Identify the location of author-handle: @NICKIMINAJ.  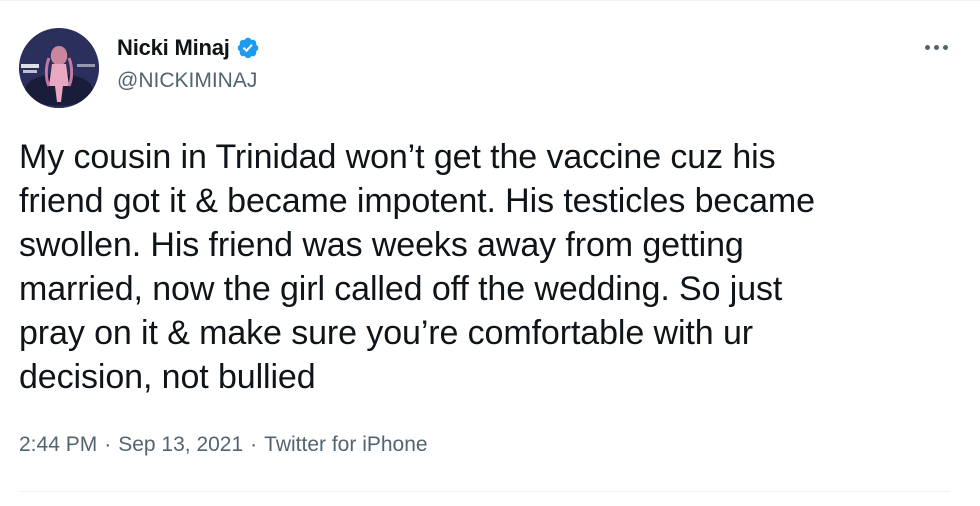
(187, 81).